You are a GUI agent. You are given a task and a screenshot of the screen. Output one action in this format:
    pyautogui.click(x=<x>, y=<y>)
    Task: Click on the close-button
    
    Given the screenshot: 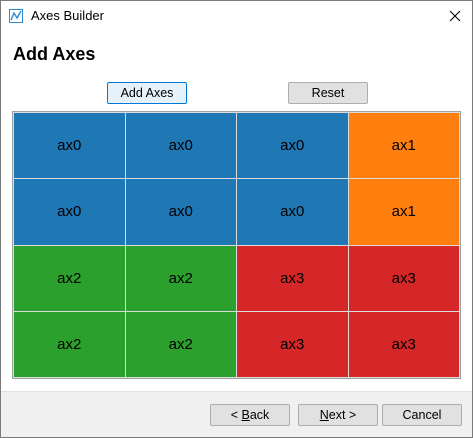 What is the action you would take?
    pyautogui.click(x=455, y=16)
    